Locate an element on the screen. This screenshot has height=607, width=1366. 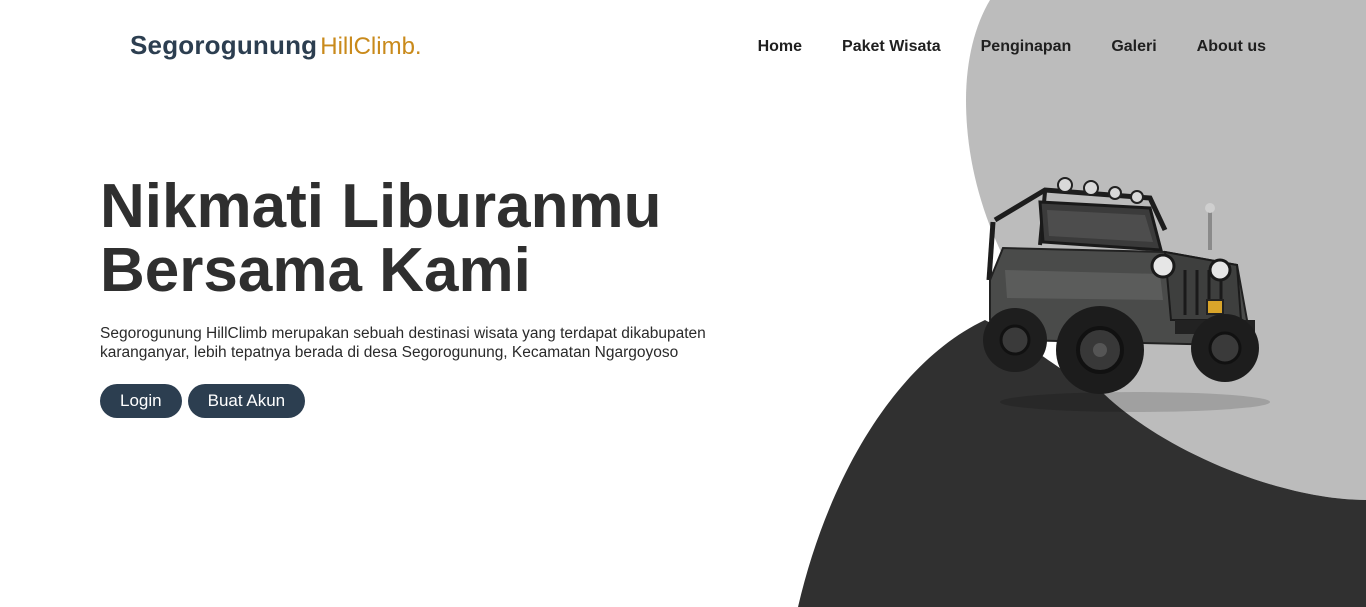
brand-name-accent: HillClimb. is located at coordinates (371, 46).